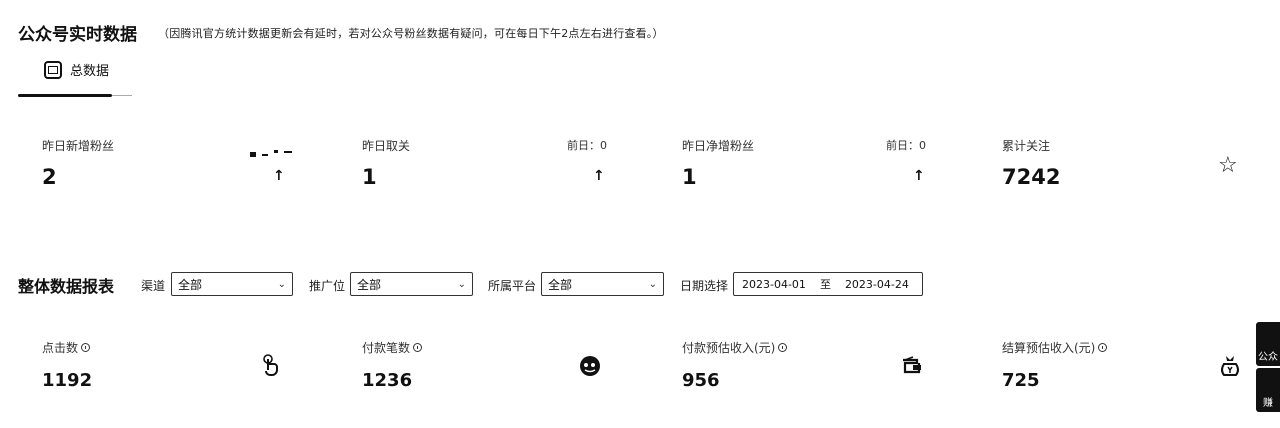 This screenshot has height=428, width=1280. What do you see at coordinates (66, 347) in the screenshot?
I see `metric-label-clicks: 点击数` at bounding box center [66, 347].